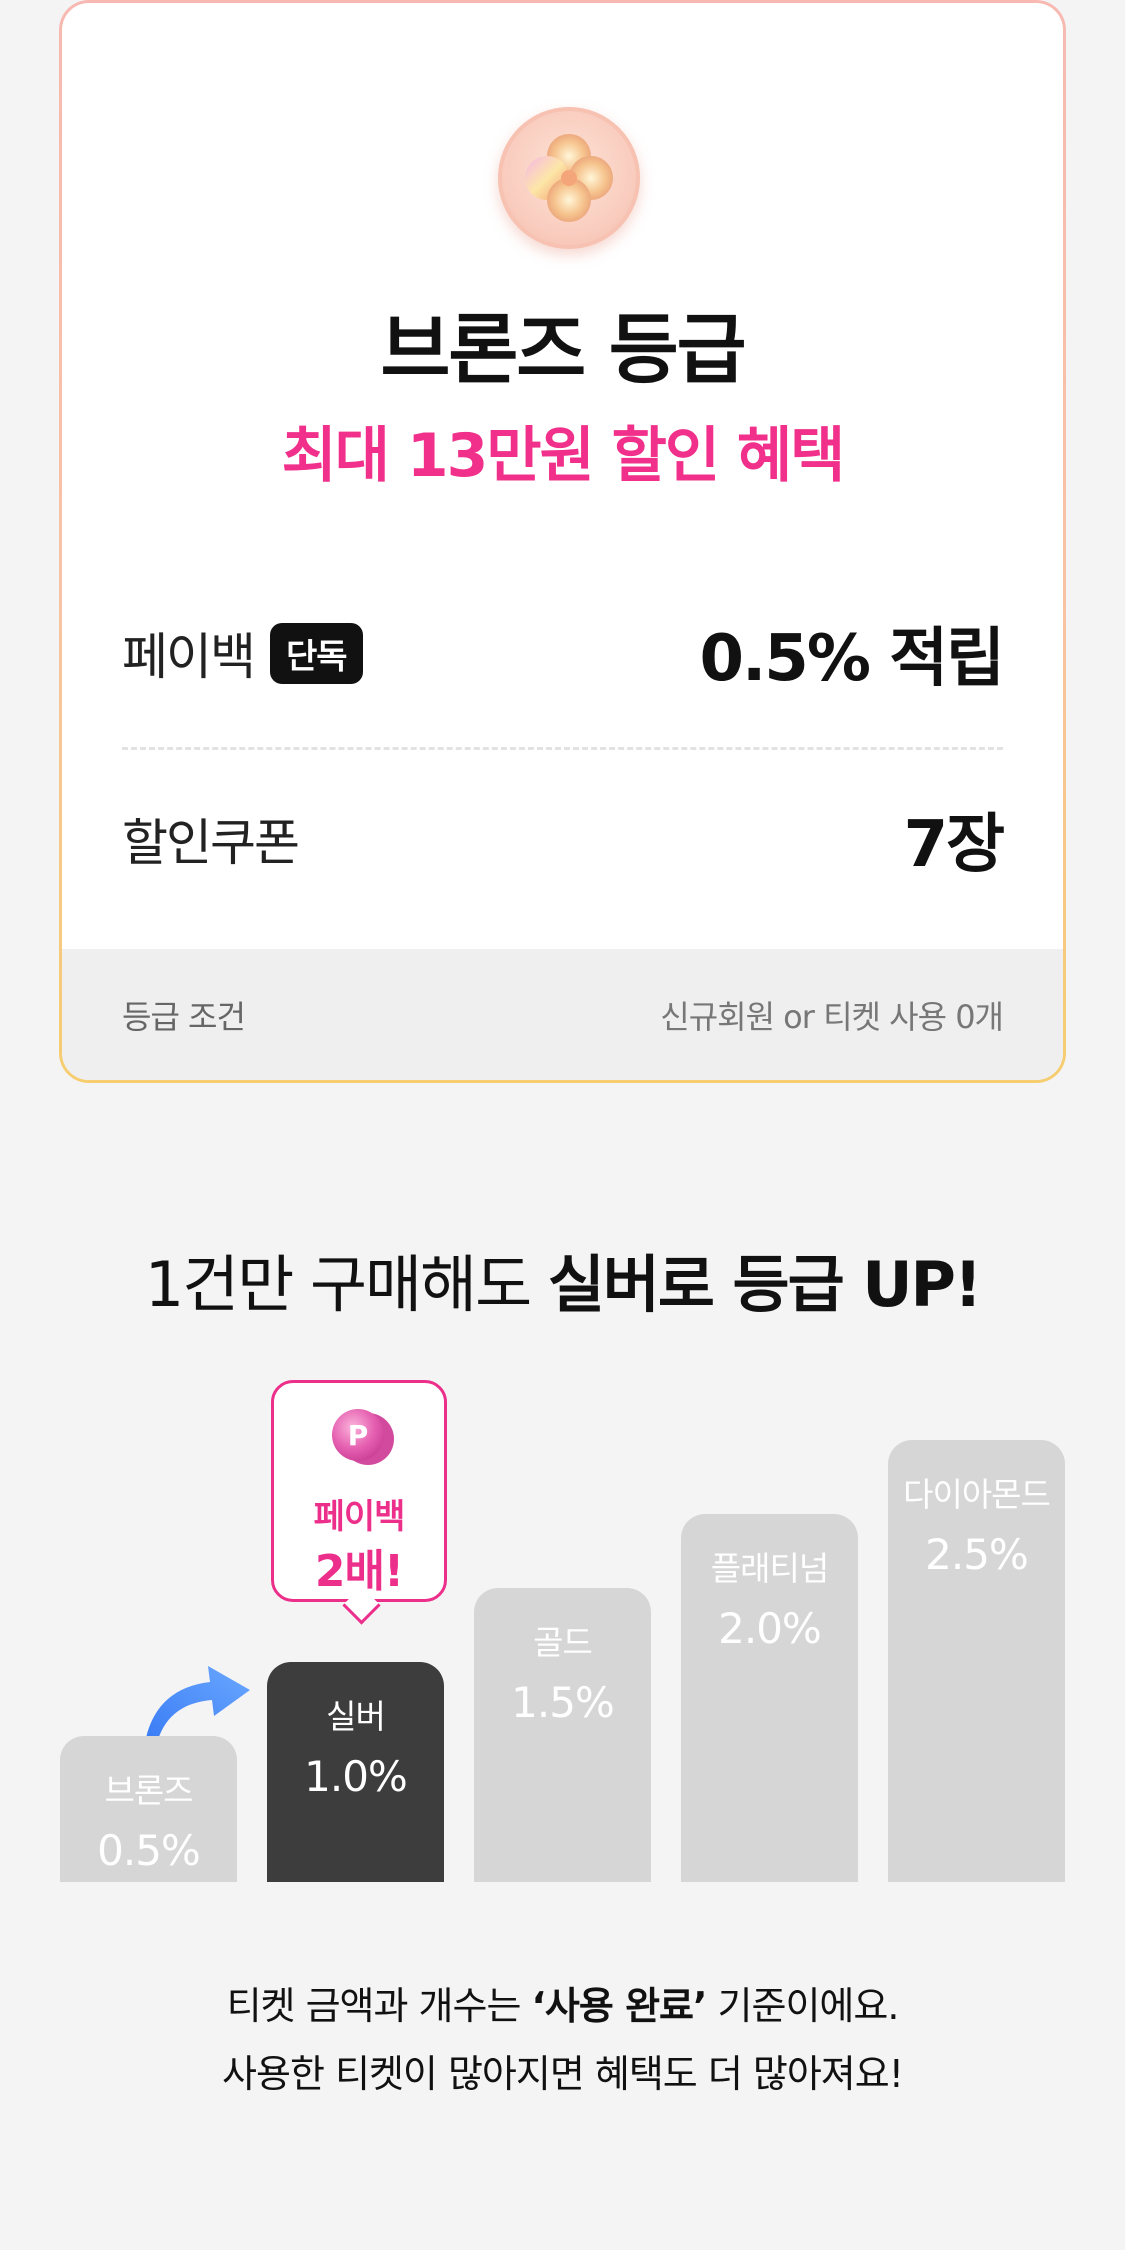 This screenshot has height=2250, width=1125. Describe the element at coordinates (149, 1850) in the screenshot. I see `bar-value-label: 0.5%` at that location.